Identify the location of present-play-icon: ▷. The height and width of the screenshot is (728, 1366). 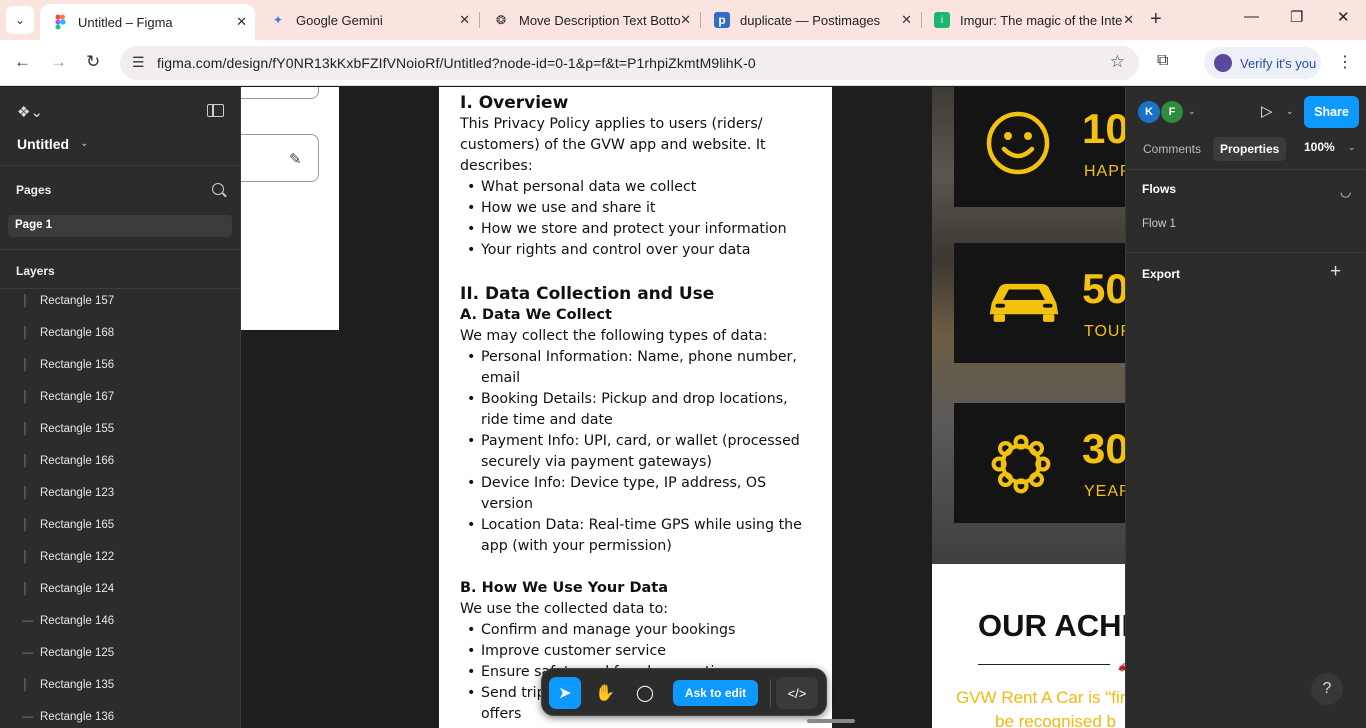
(1267, 111).